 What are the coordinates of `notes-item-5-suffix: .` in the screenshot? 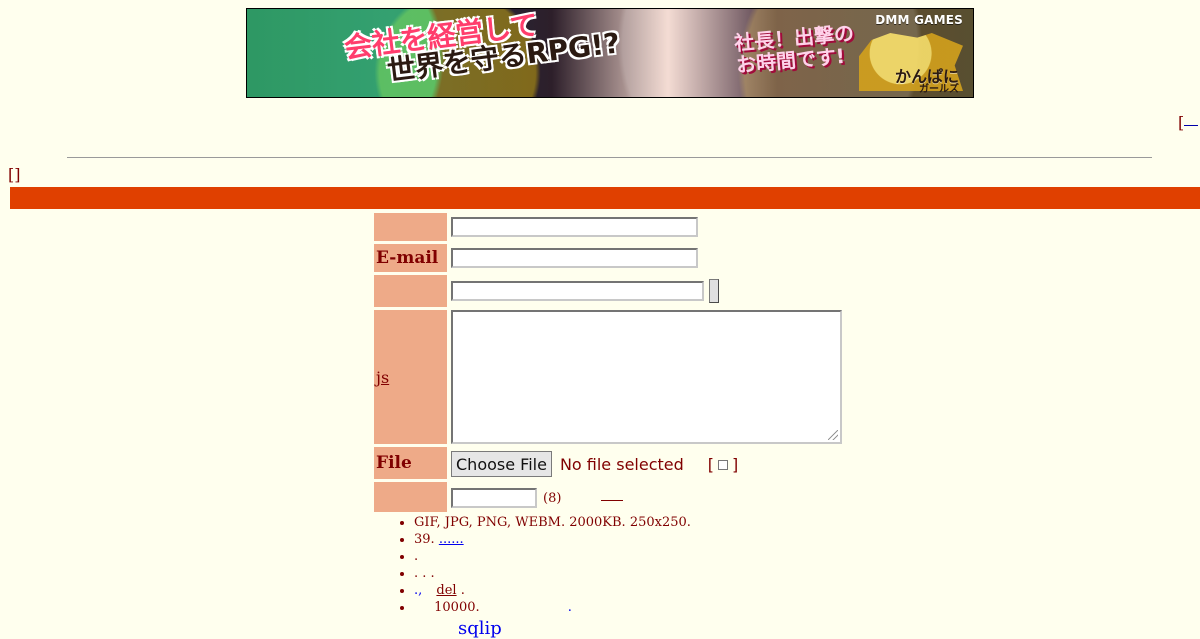 It's located at (462, 590).